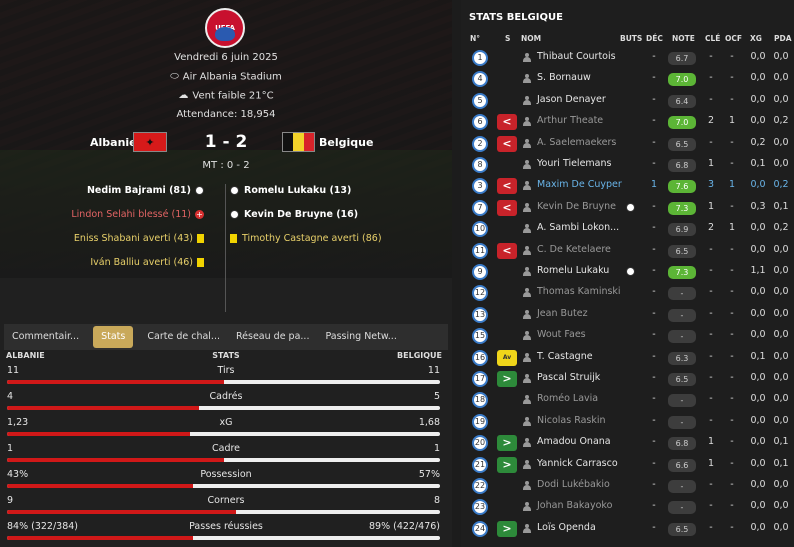  I want to click on player-row: 23 Johan Bakayoko - - - -0,0 0,0, so click(627, 507).